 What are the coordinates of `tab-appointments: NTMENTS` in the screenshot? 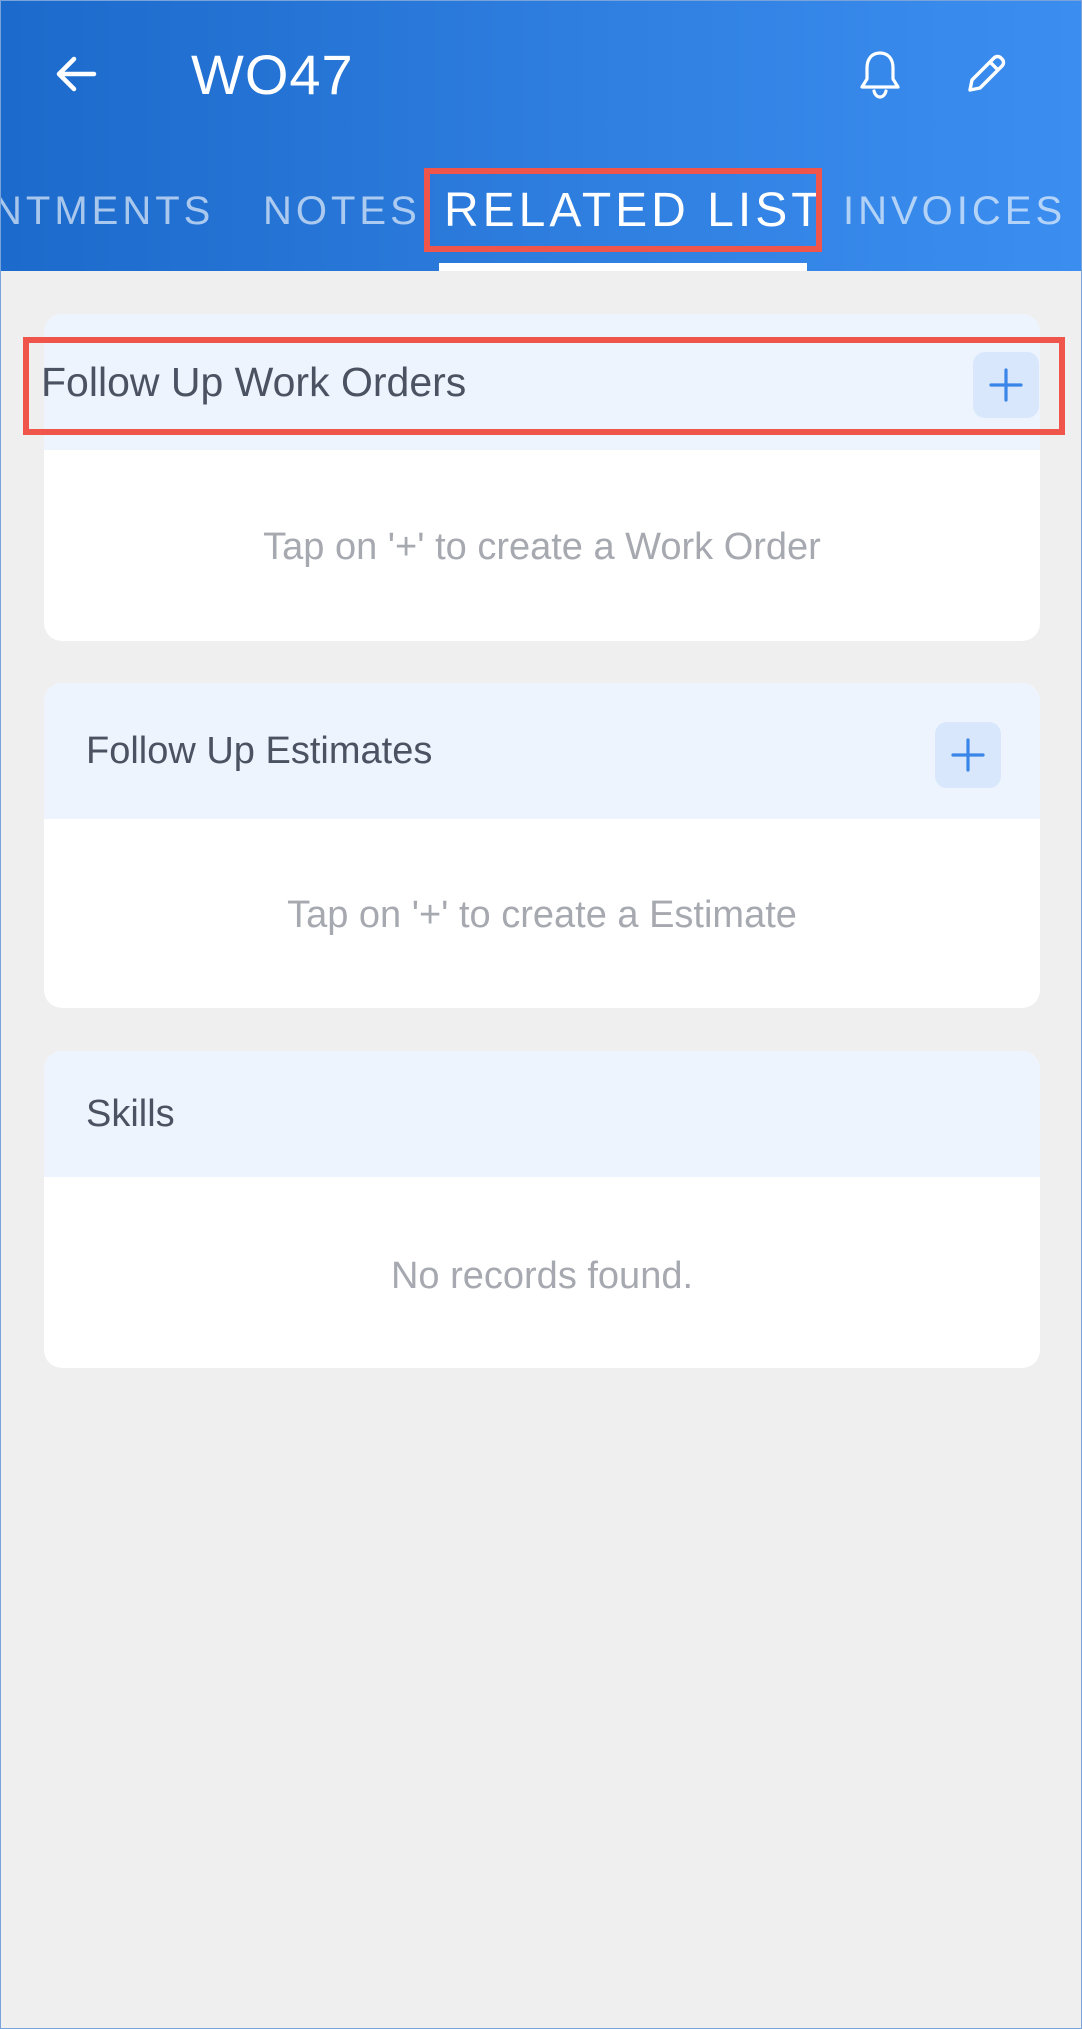 It's located at (107, 211).